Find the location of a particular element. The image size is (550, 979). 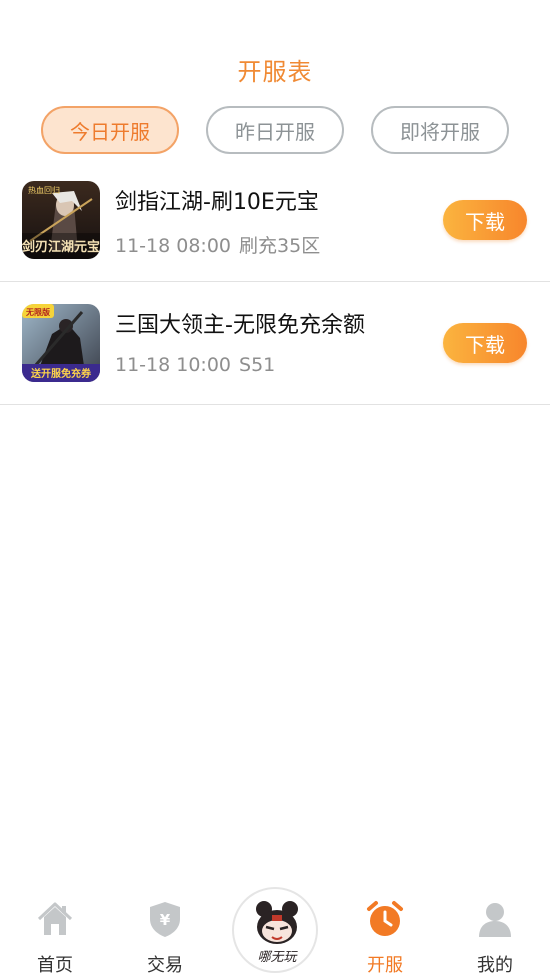

alarm-clock-icon is located at coordinates (385, 918).